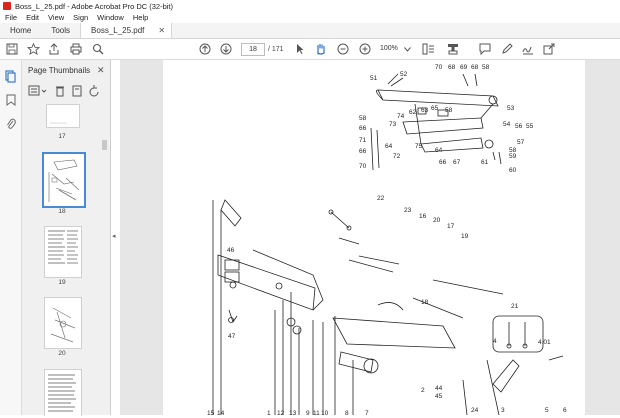 The width and height of the screenshot is (620, 418). Describe the element at coordinates (205, 49) in the screenshot. I see `previous-page-icon` at that location.